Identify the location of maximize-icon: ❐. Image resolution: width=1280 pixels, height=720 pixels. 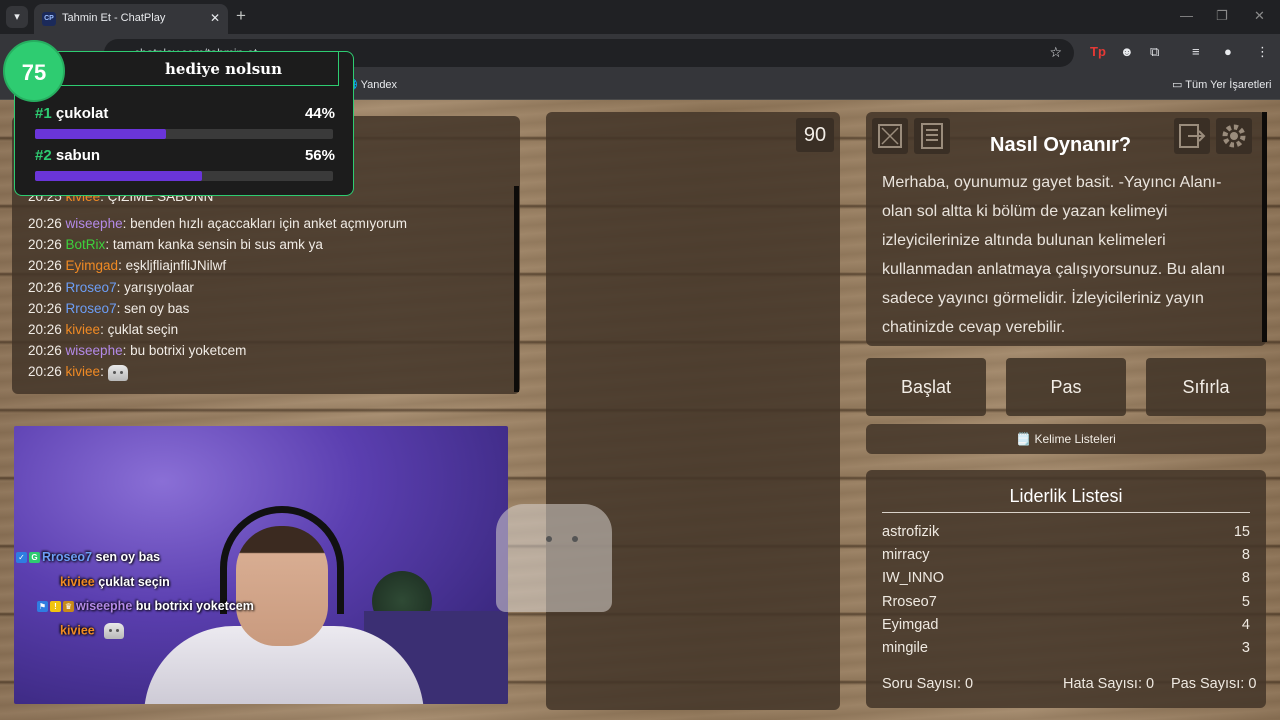
(1222, 16).